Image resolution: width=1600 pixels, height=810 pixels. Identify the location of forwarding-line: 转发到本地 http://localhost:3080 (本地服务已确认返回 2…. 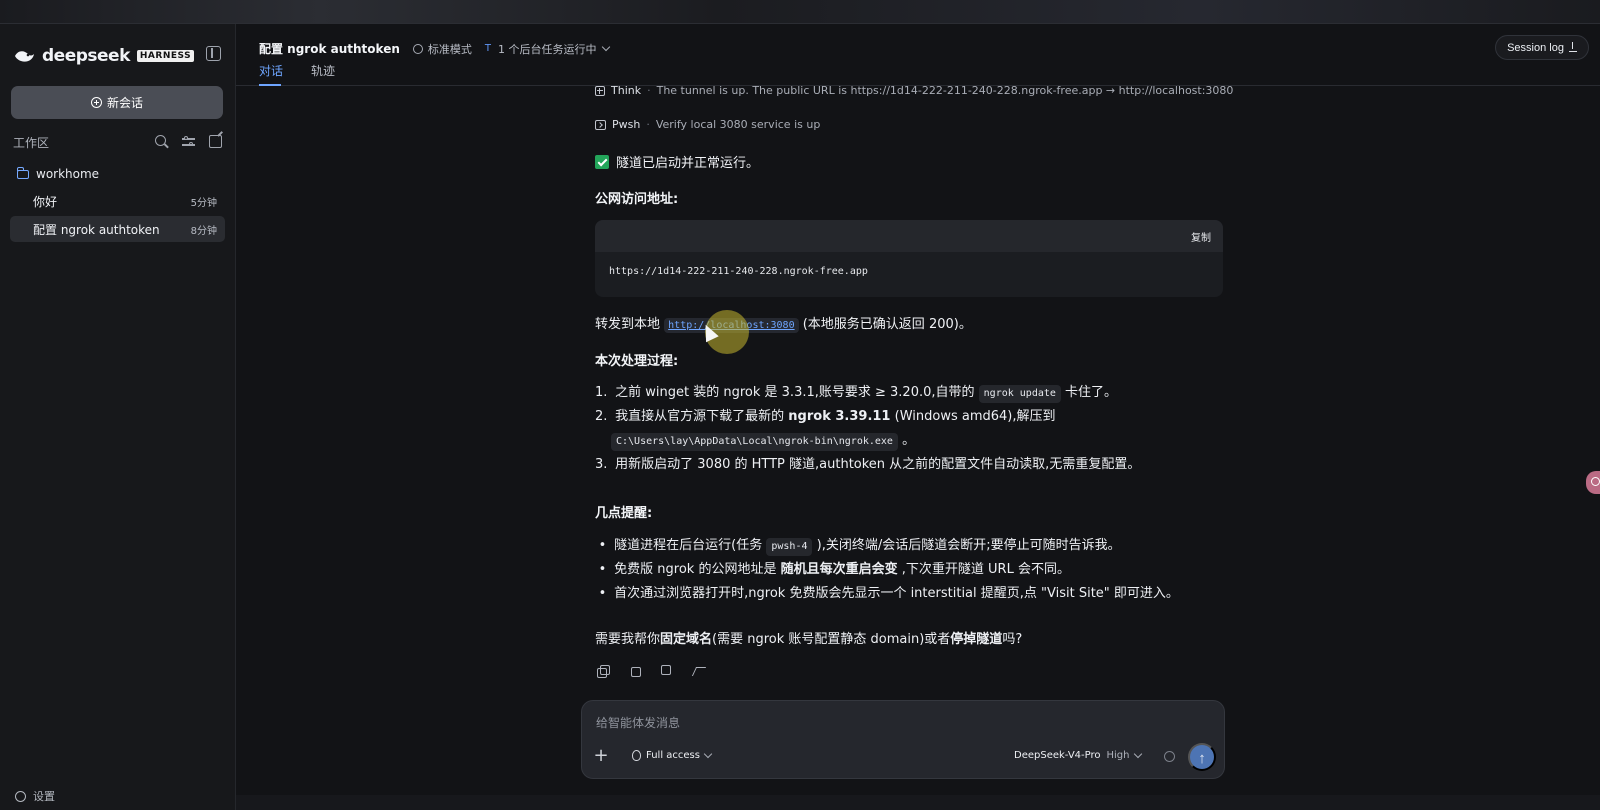
(783, 323).